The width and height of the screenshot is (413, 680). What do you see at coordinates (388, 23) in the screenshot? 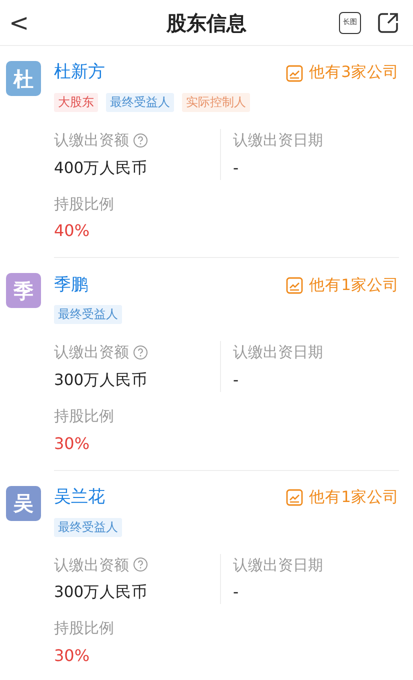
I see `share-icon` at bounding box center [388, 23].